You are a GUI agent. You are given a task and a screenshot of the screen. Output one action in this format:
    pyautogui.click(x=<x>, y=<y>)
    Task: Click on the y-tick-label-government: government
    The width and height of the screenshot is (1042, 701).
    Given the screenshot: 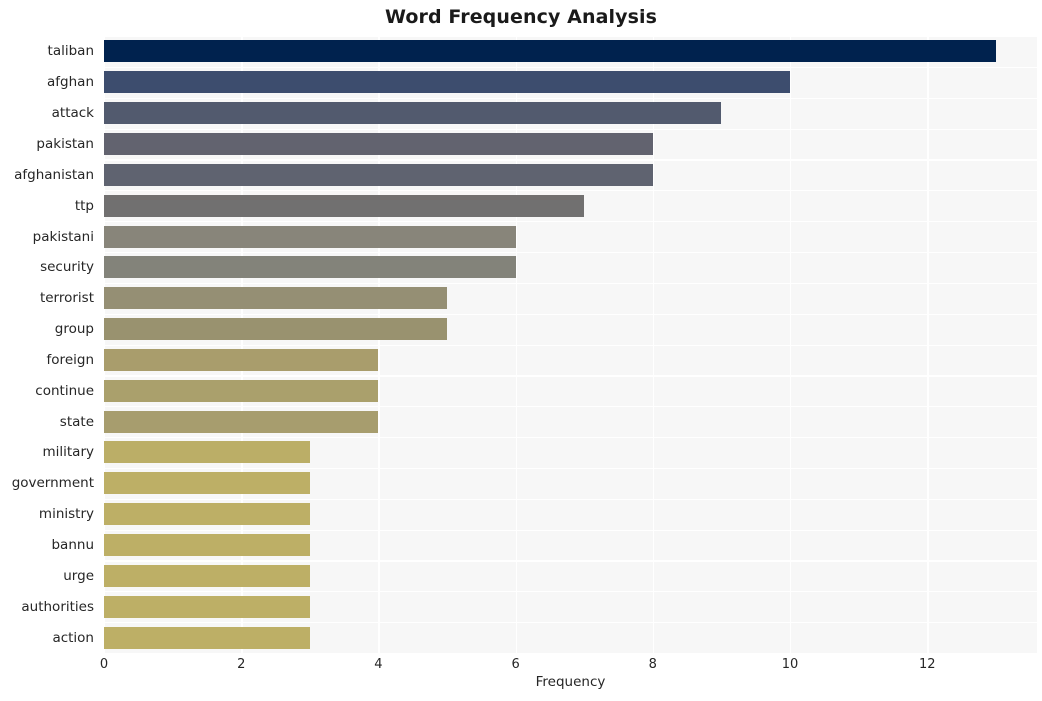 What is the action you would take?
    pyautogui.click(x=52, y=483)
    